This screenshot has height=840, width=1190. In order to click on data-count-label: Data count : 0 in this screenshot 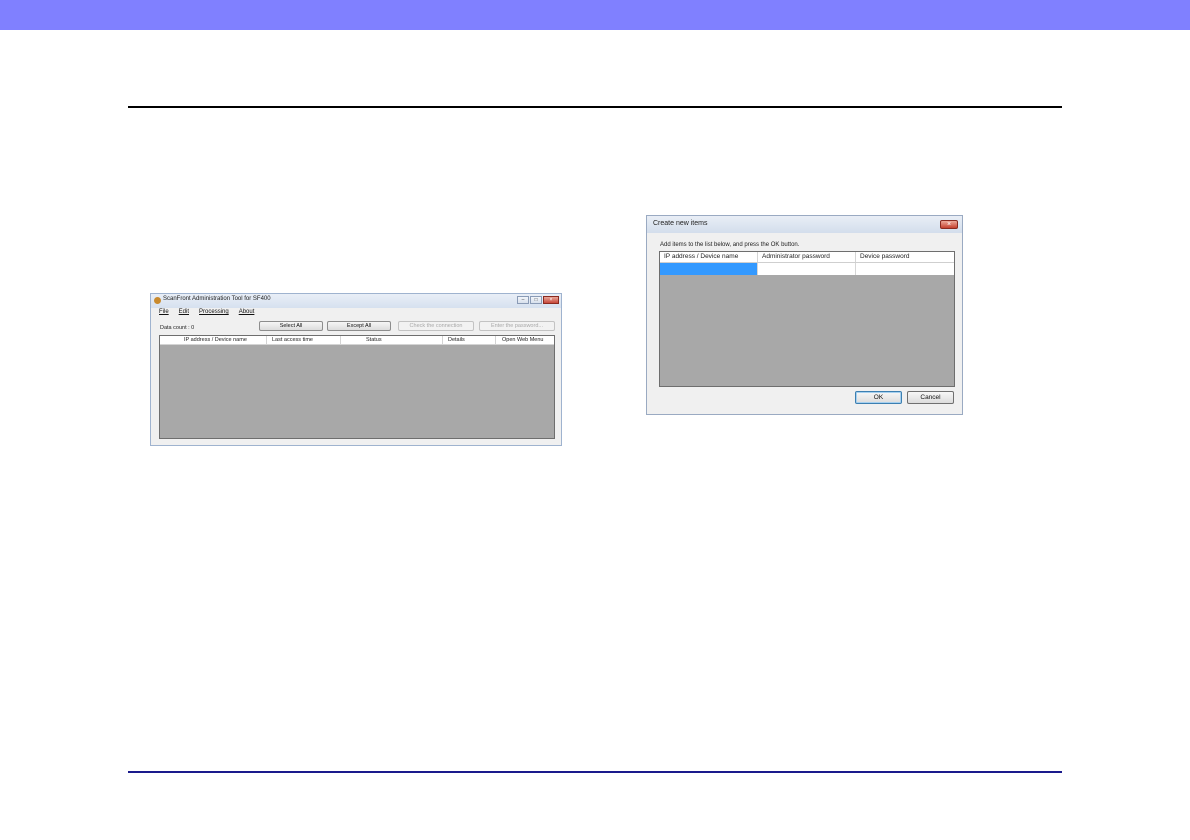, I will do `click(177, 328)`.